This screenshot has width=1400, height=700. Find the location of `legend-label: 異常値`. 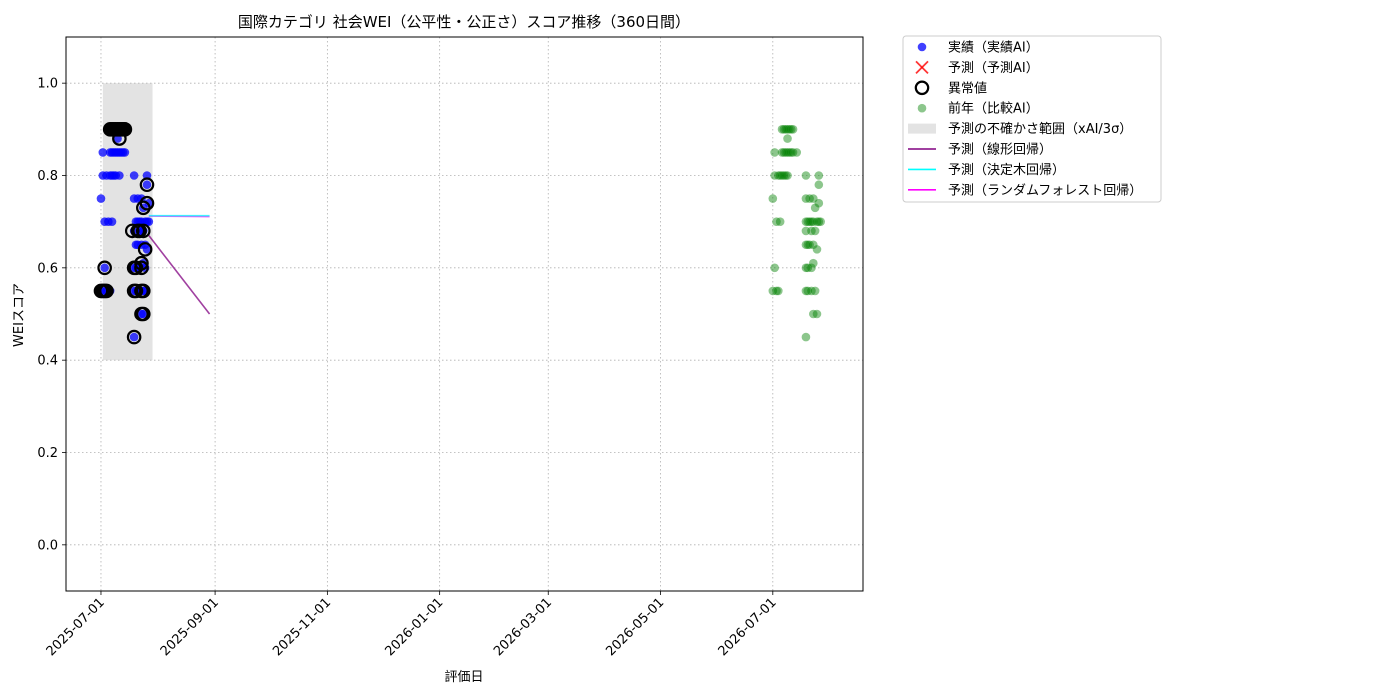

legend-label: 異常値 is located at coordinates (967, 88).